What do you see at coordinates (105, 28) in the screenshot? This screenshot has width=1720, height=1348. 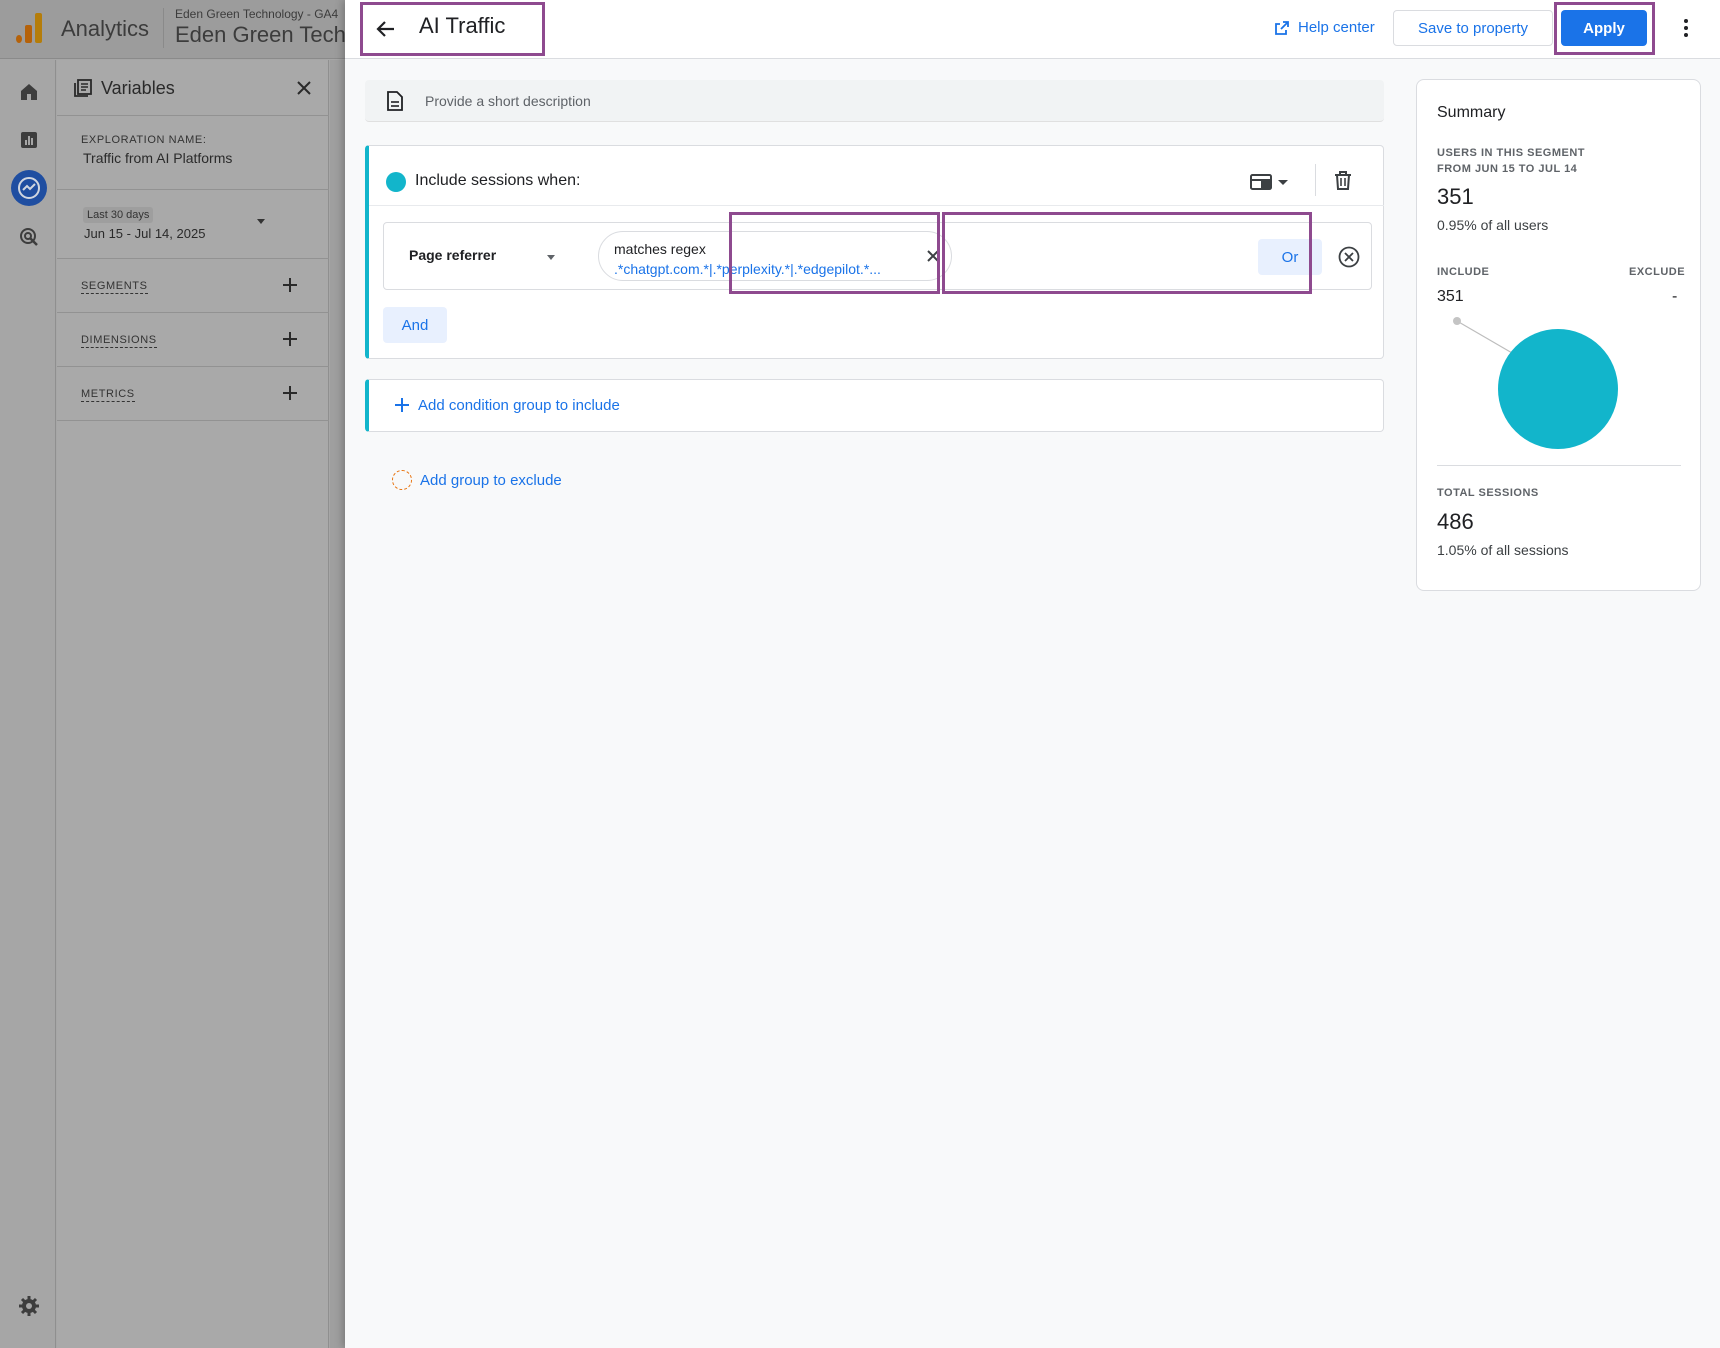 I see `app-name: Analytics` at bounding box center [105, 28].